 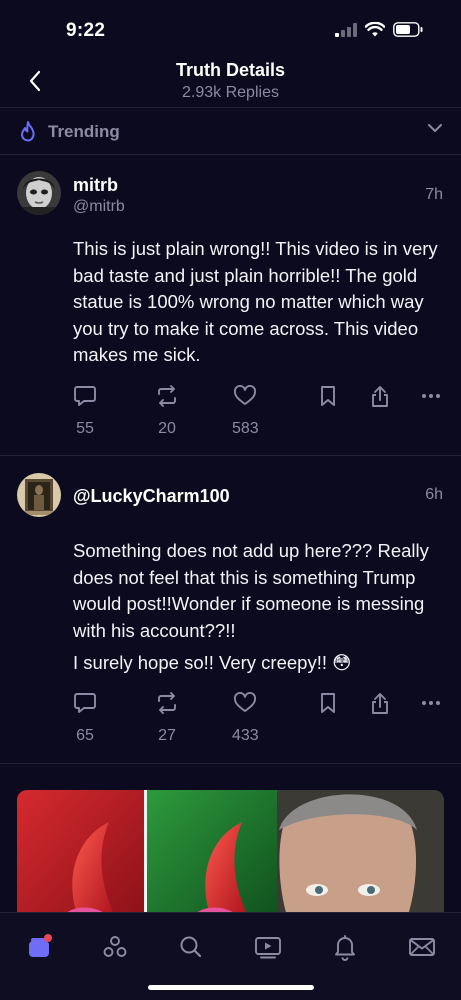 I want to click on cellular-signal-icon, so click(x=346, y=29).